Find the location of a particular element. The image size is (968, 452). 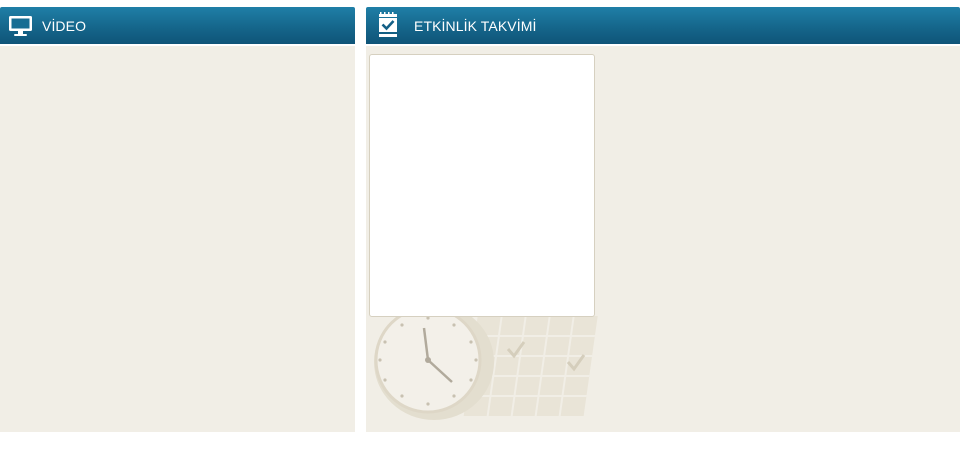

events-panel-header: ETKİNLİK TAKVİMİ is located at coordinates (663, 25).